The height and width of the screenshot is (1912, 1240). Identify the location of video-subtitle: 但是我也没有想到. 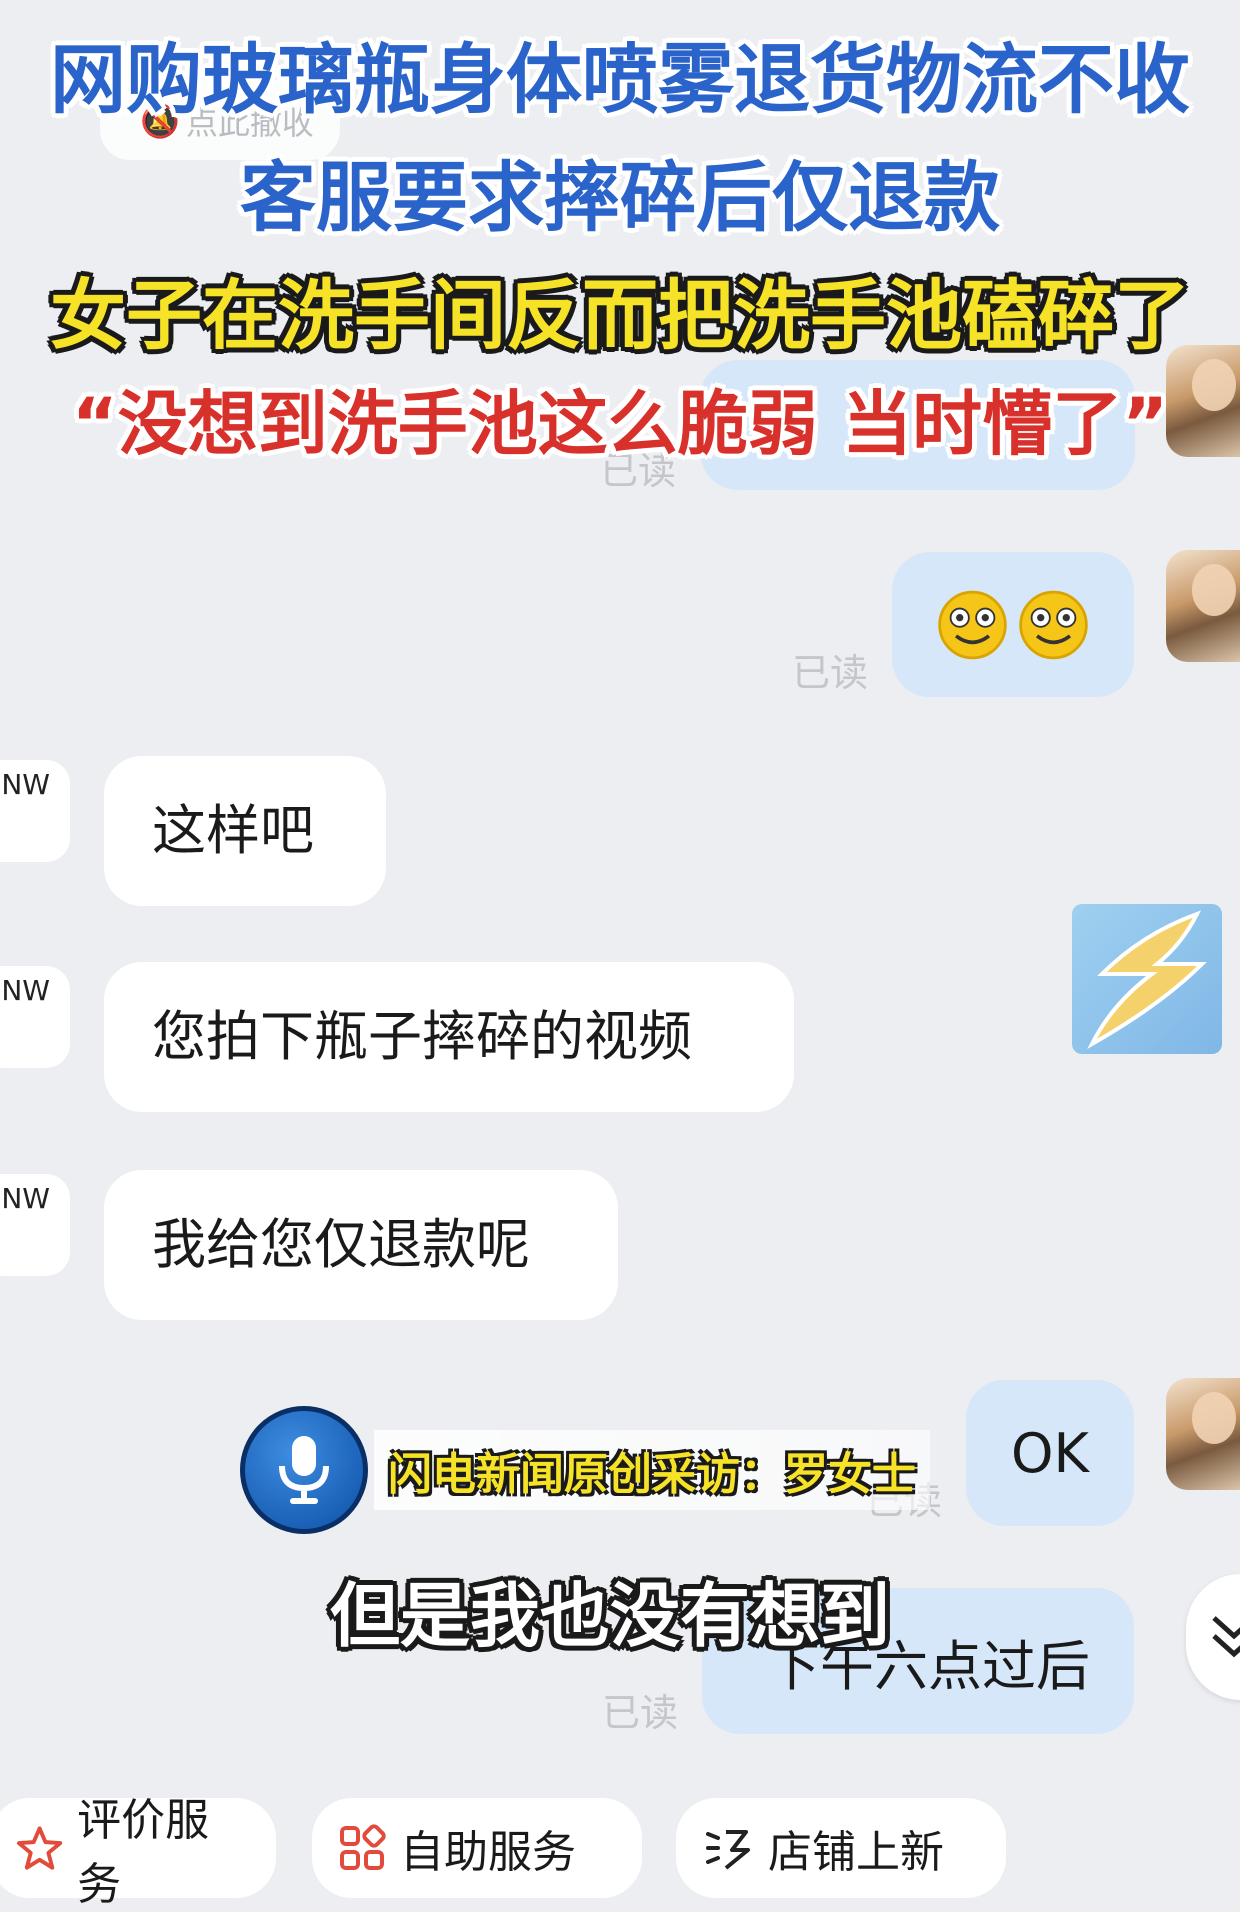
(610, 1616).